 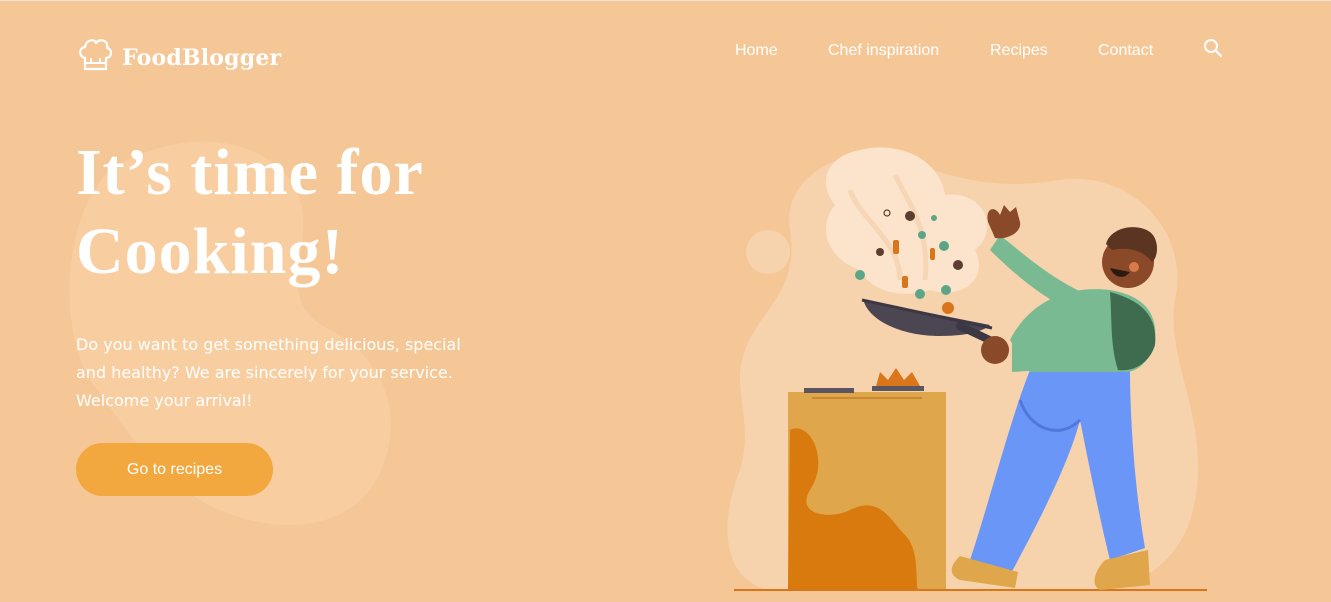 I want to click on logo: FoodBlogger, so click(x=178, y=57).